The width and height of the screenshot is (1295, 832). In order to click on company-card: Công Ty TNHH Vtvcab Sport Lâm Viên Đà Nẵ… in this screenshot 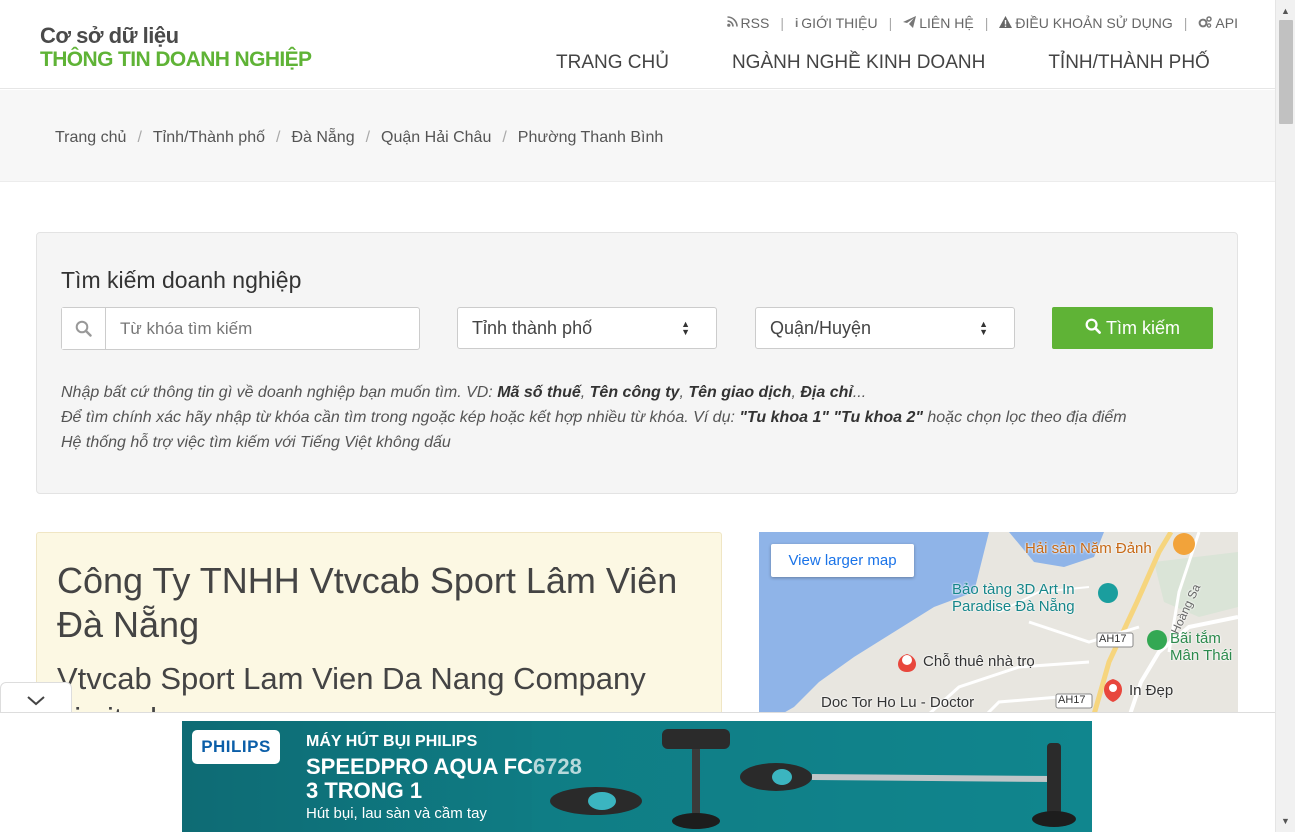, I will do `click(379, 634)`.